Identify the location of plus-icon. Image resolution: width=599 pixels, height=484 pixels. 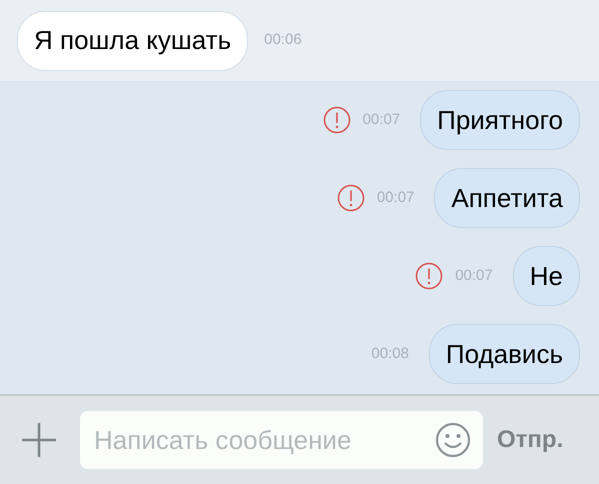
(39, 440).